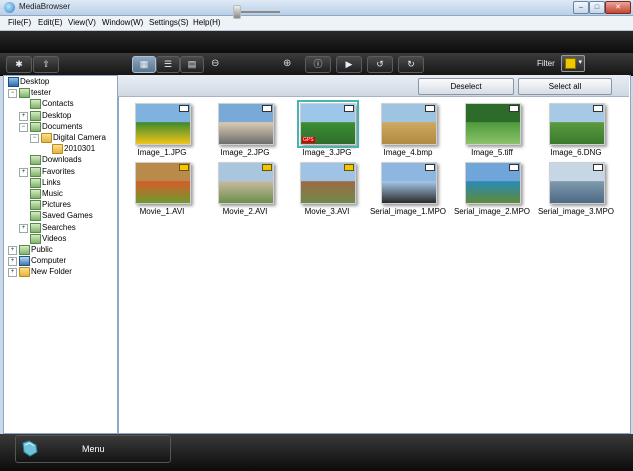 Image resolution: width=633 pixels, height=471 pixels. Describe the element at coordinates (60, 149) in the screenshot. I see `tree-item: 2010301` at that location.